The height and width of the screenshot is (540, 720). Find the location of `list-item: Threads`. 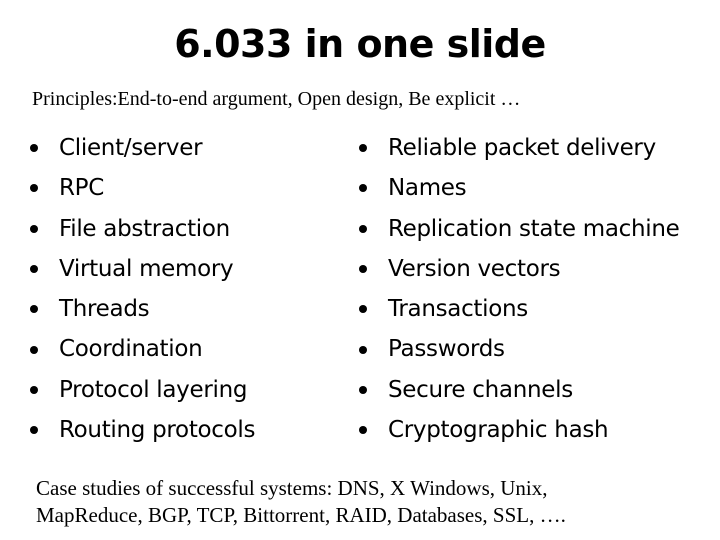

list-item: Threads is located at coordinates (142, 309).